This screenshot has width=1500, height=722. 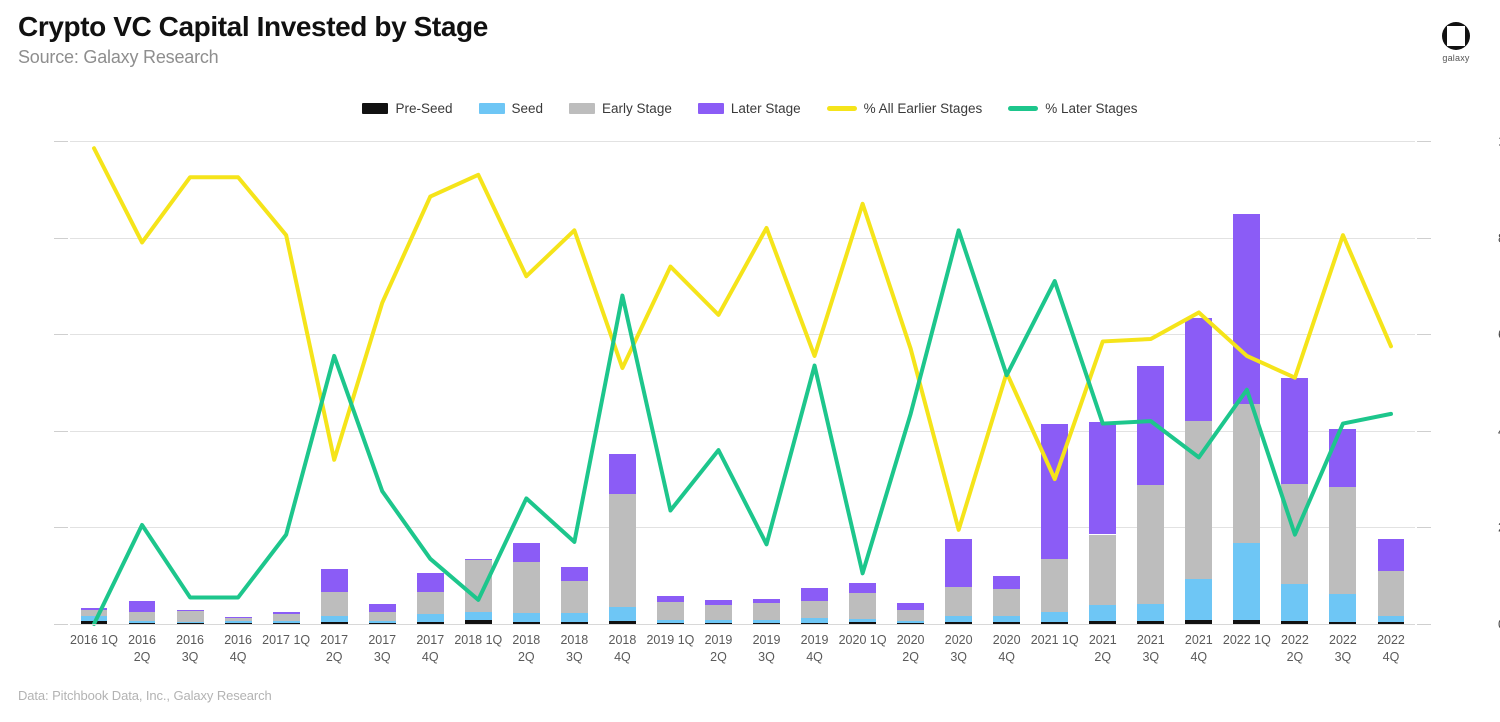 I want to click on x-axis-tick-label: 2022 4Q, so click(x=1391, y=649).